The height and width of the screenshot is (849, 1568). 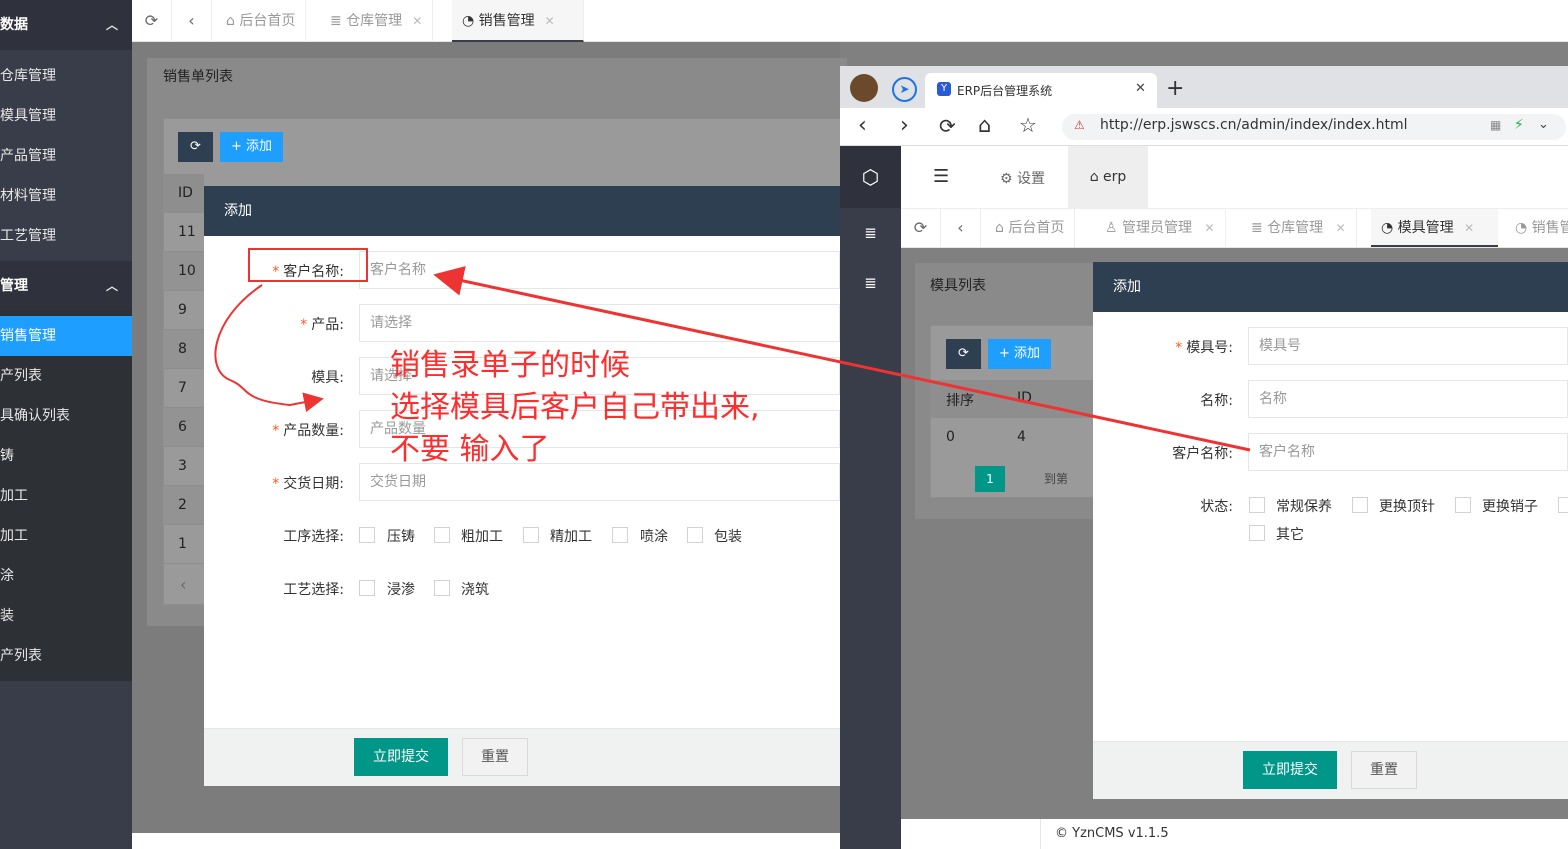 I want to click on sidebar-item-pack: 装, so click(x=66, y=616).